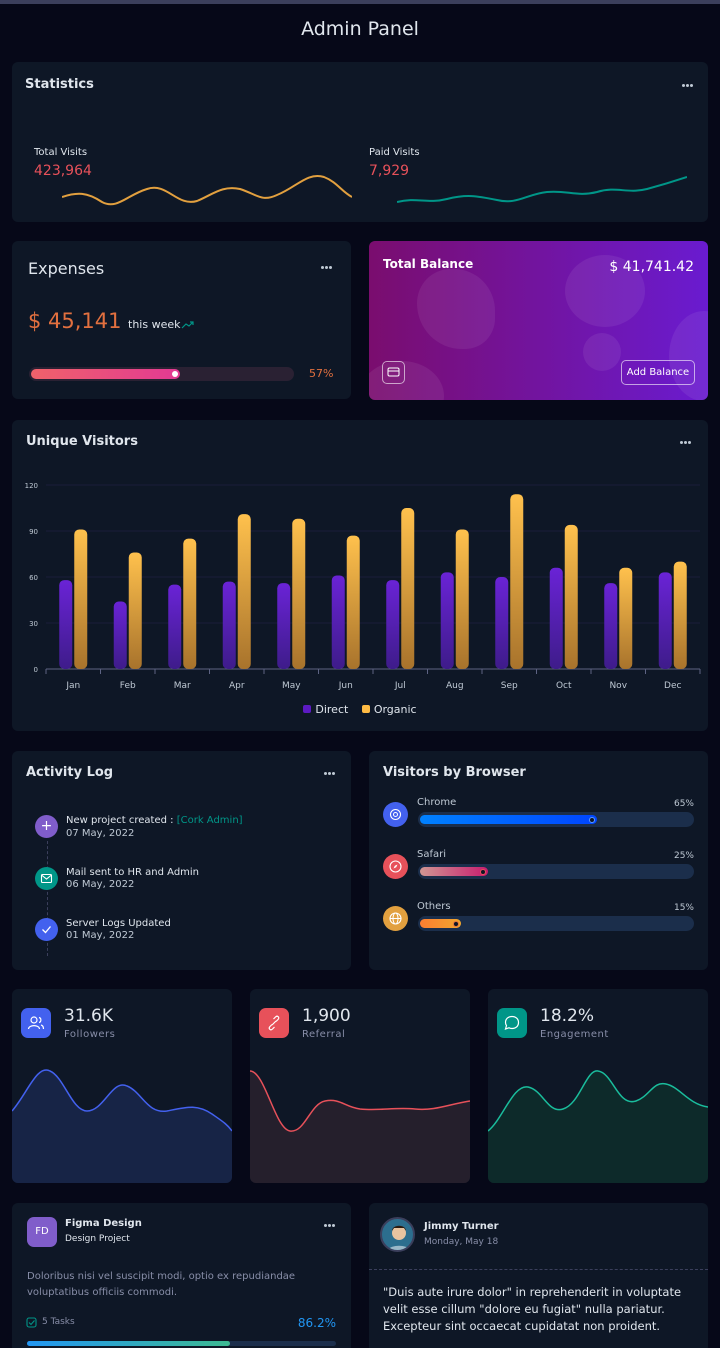 This screenshot has width=720, height=1348. Describe the element at coordinates (307, 709) in the screenshot. I see `legend-swatch-direct` at that location.